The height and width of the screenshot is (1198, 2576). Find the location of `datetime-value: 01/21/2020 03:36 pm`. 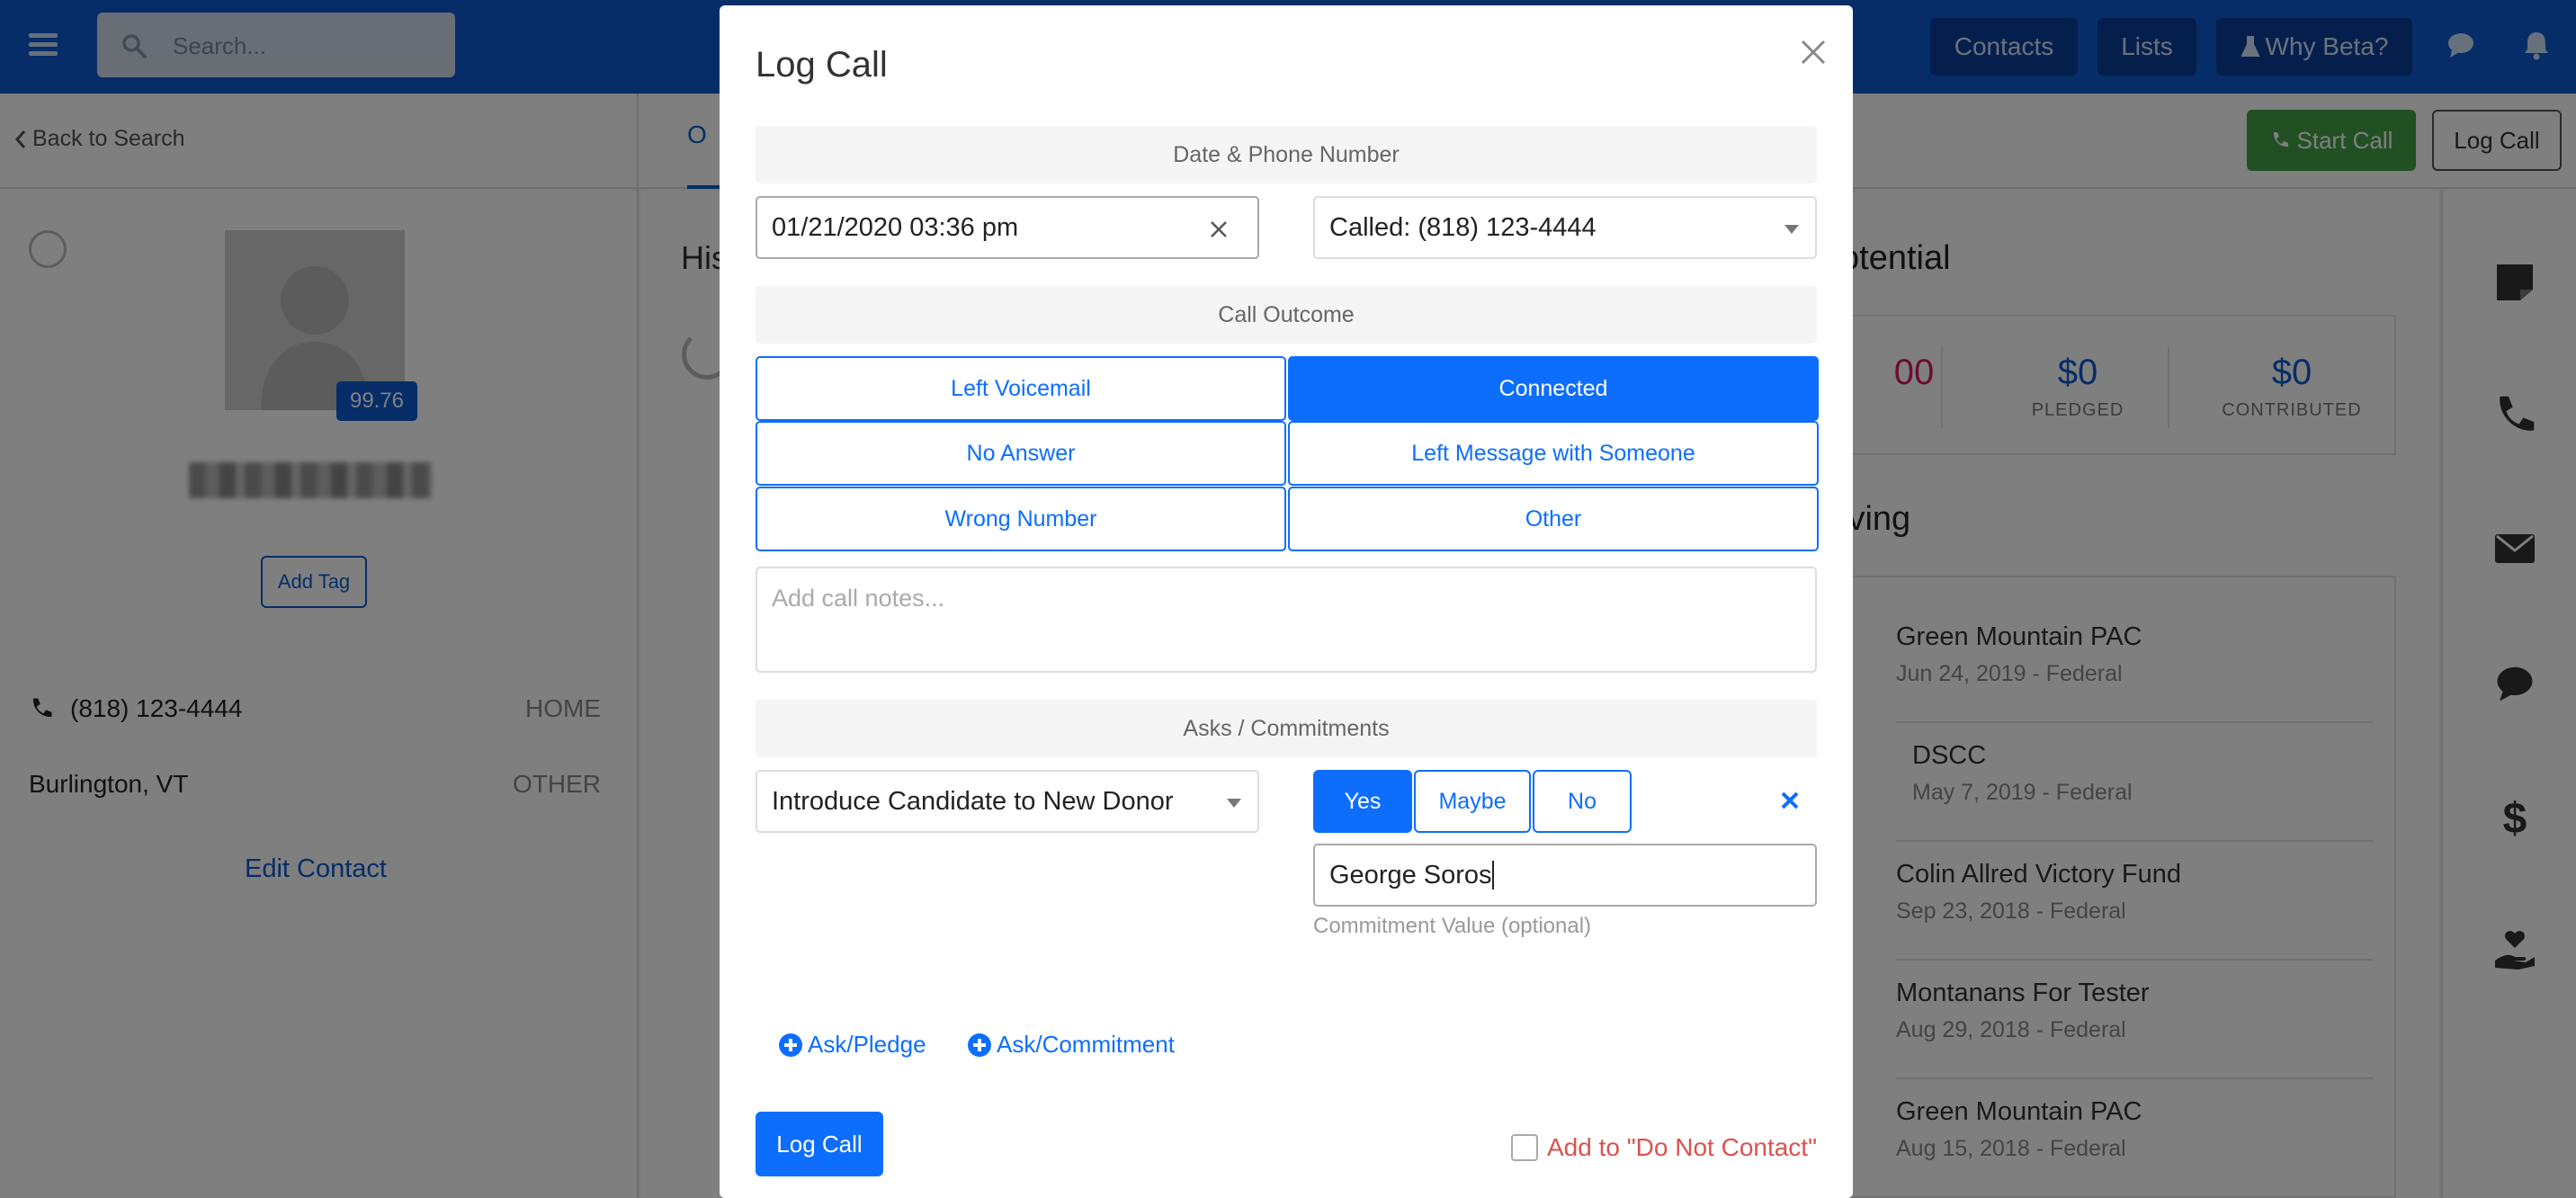

datetime-value: 01/21/2020 03:36 pm is located at coordinates (895, 227).